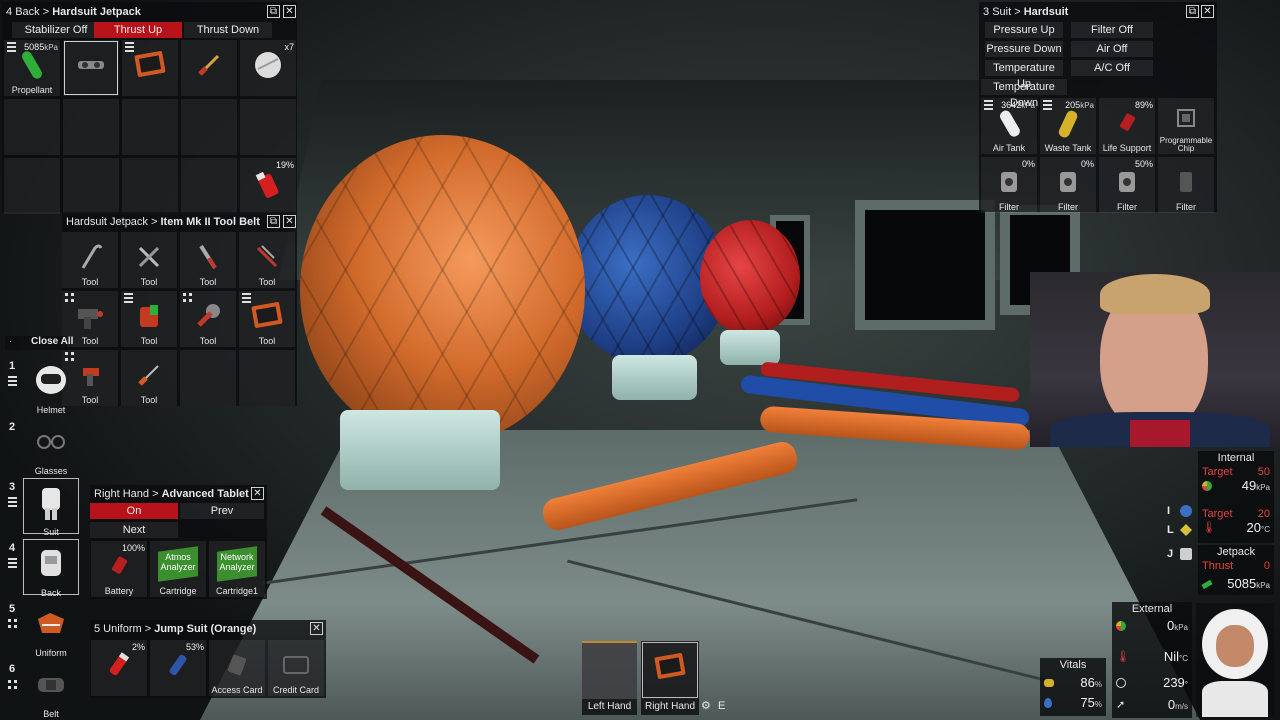 Image resolution: width=1280 pixels, height=720 pixels. Describe the element at coordinates (1098, 12) in the screenshot. I see `hardsuit-panel-title: 3 Suit > Hardsuit` at that location.